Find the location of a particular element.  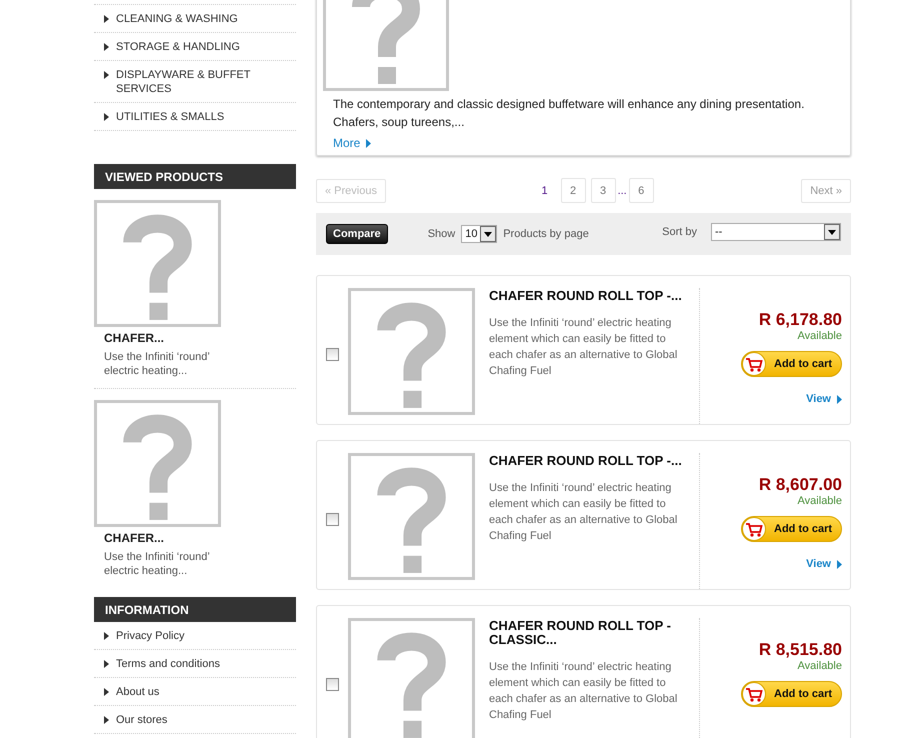

section-heading: INFORMATION is located at coordinates (195, 609).